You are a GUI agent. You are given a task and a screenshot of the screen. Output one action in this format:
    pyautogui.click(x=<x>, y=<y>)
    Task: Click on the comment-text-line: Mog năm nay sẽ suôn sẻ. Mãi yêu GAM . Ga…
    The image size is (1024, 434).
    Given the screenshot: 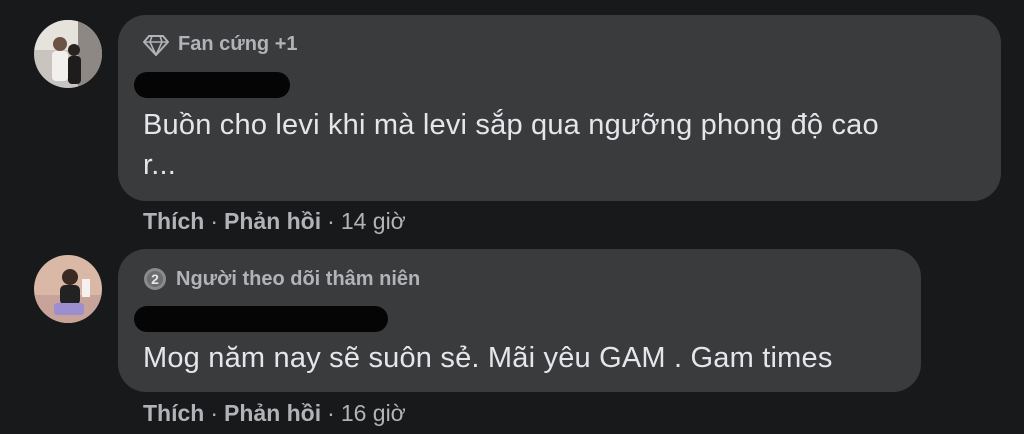 What is the action you would take?
    pyautogui.click(x=488, y=358)
    